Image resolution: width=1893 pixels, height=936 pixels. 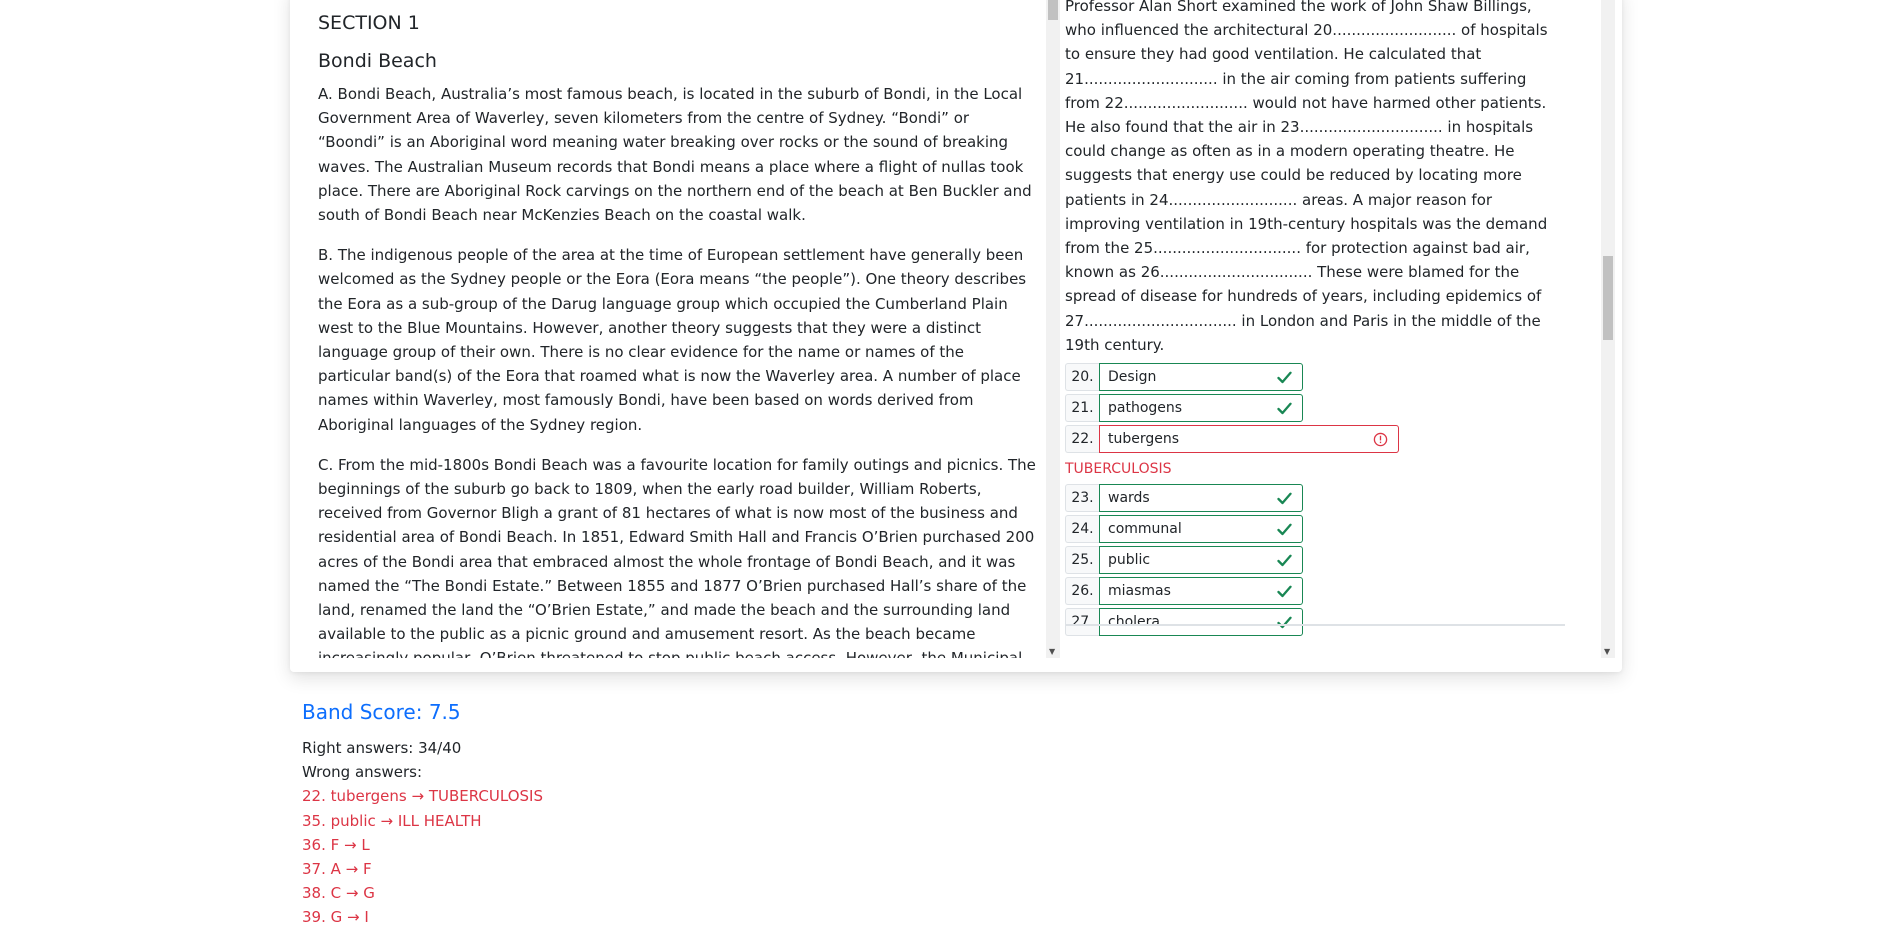 I want to click on answer-input: tubergens, so click(x=1249, y=439).